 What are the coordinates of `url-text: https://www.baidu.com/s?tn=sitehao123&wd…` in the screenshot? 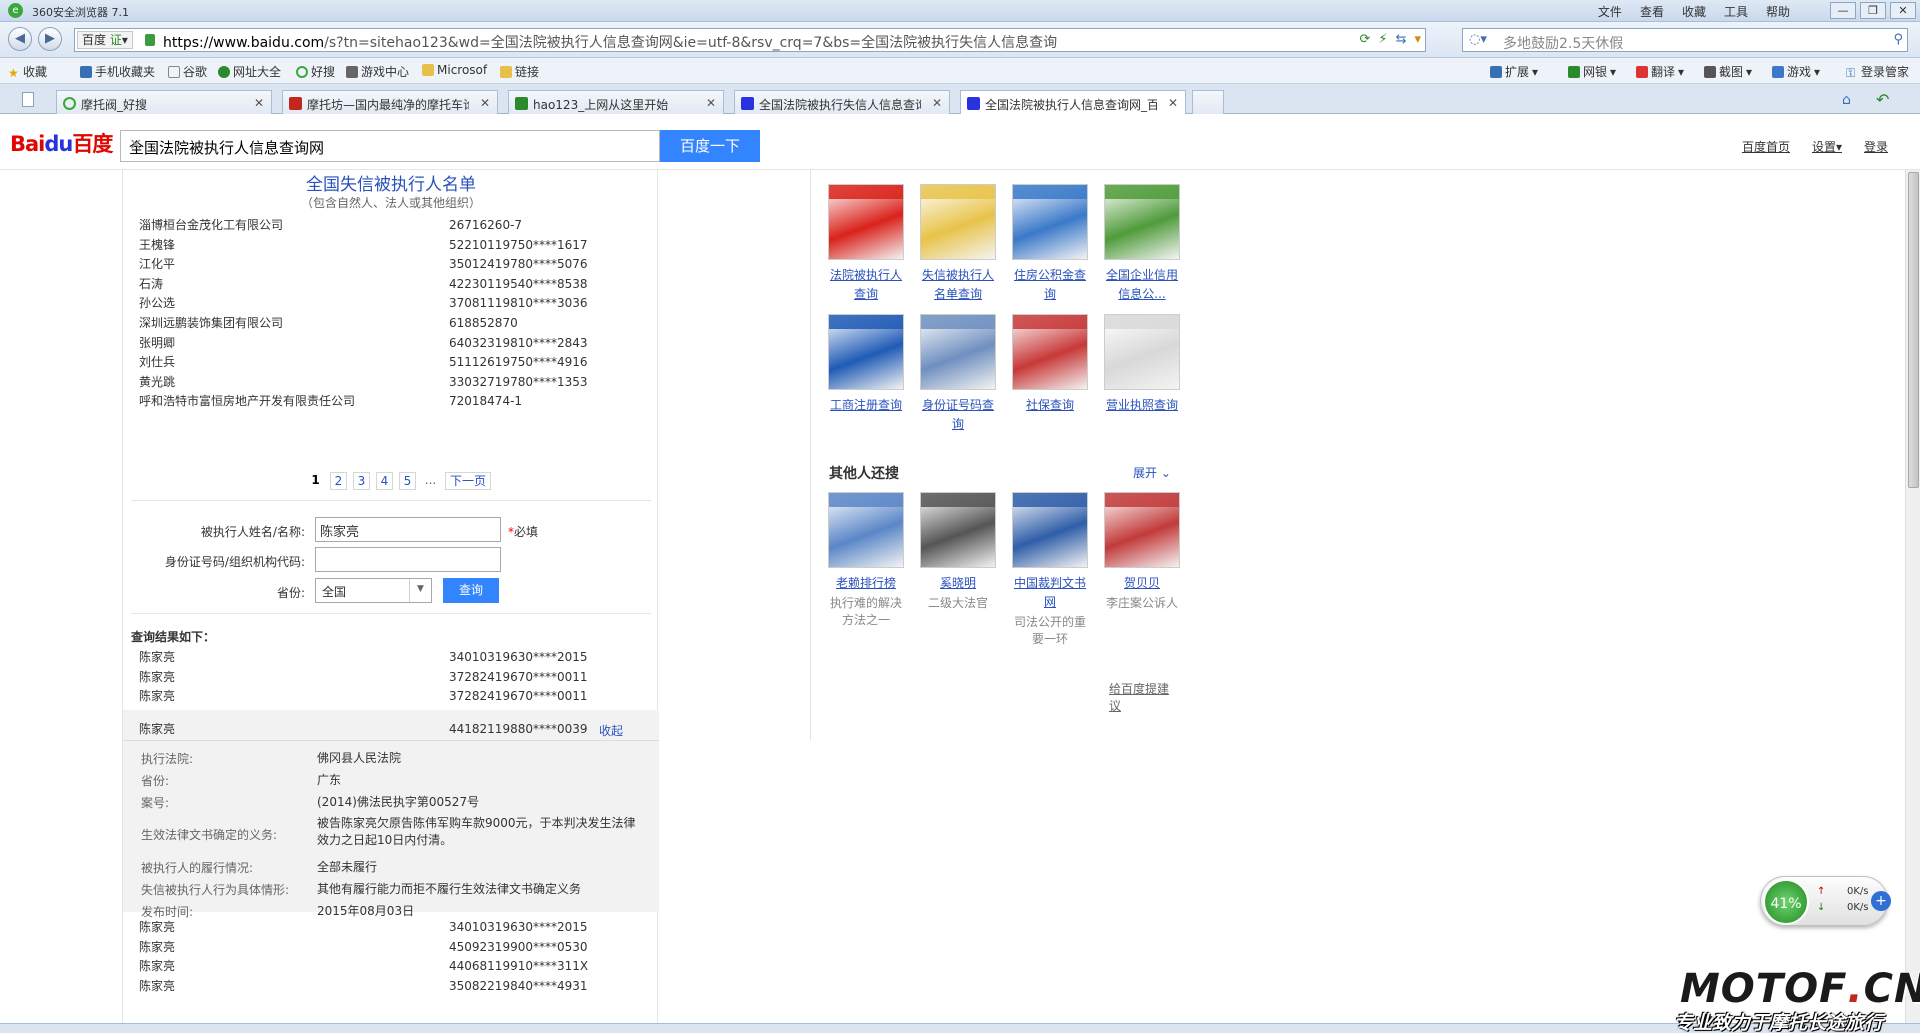 It's located at (610, 42).